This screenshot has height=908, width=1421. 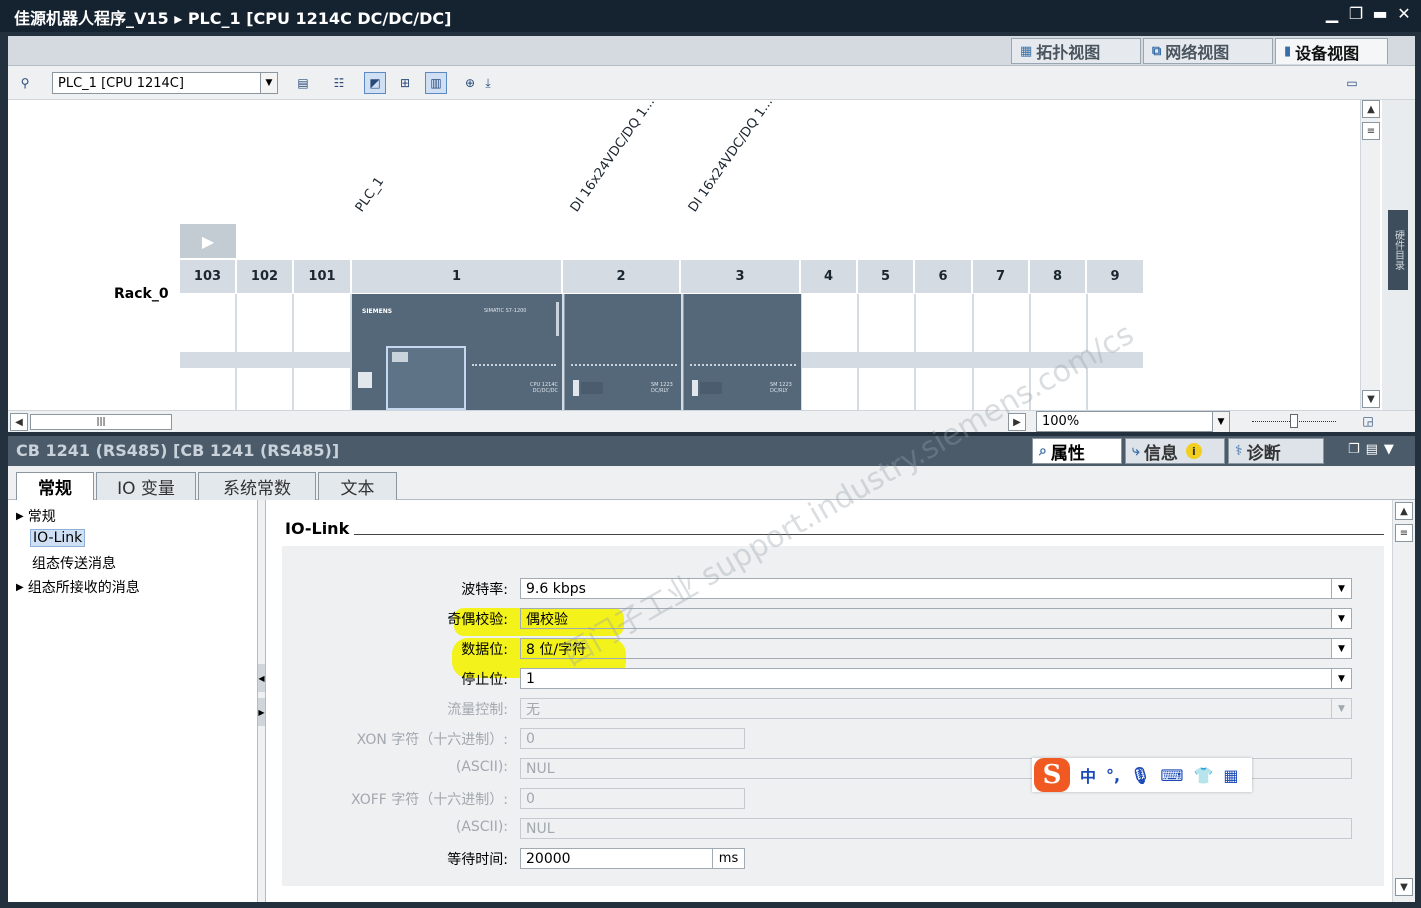 What do you see at coordinates (711, 483) in the screenshot?
I see `subtabs-bar: 常规 IO 变量 系统常数 文本` at bounding box center [711, 483].